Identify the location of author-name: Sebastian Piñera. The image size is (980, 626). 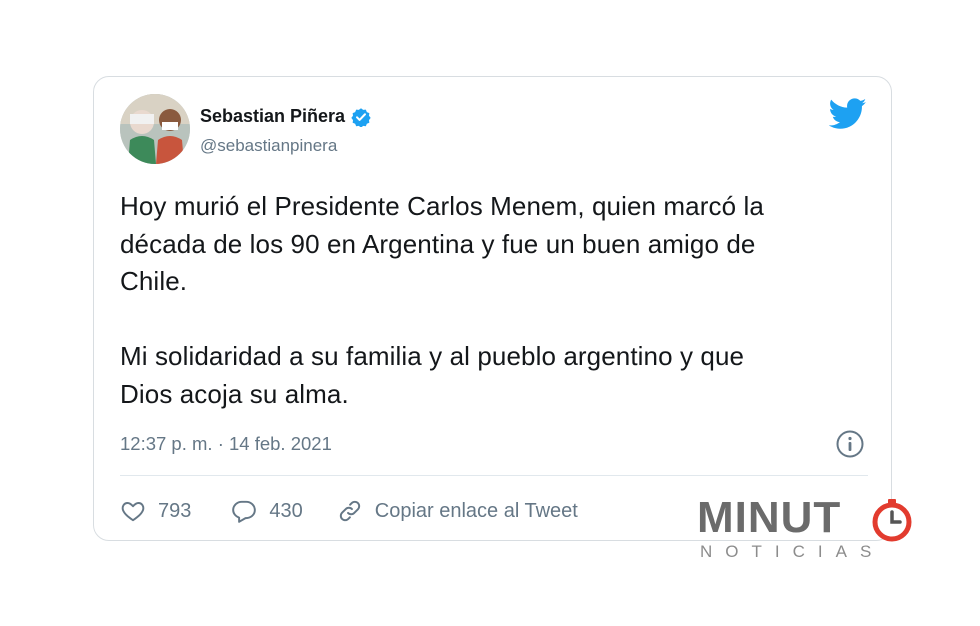
(272, 116).